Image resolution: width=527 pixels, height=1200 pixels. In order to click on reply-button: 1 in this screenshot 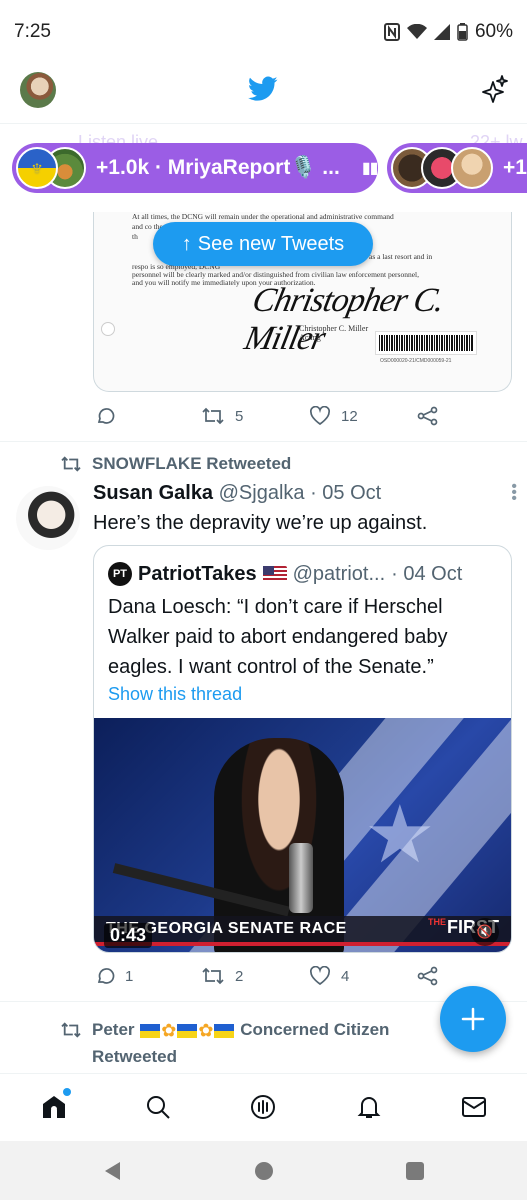, I will do `click(114, 976)`.